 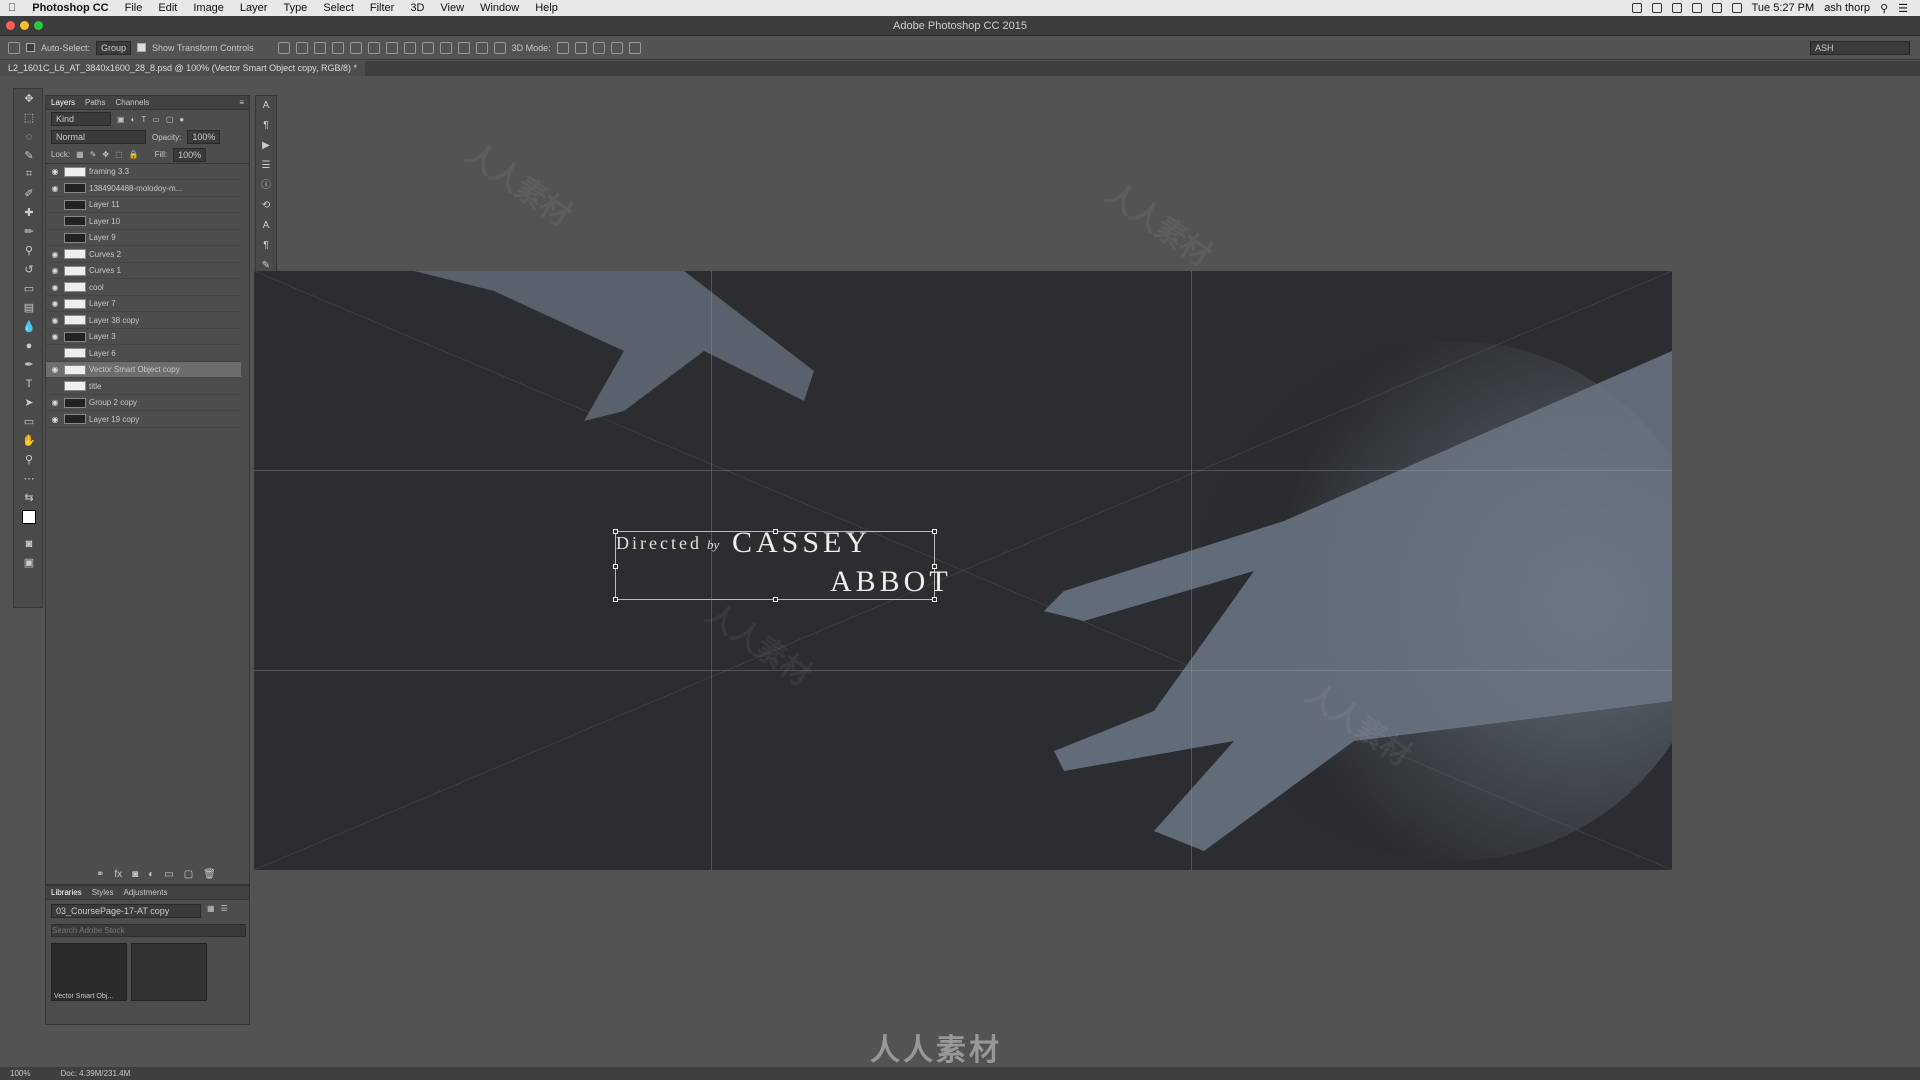 I want to click on filter-toggle-icon: ●, so click(x=181, y=119).